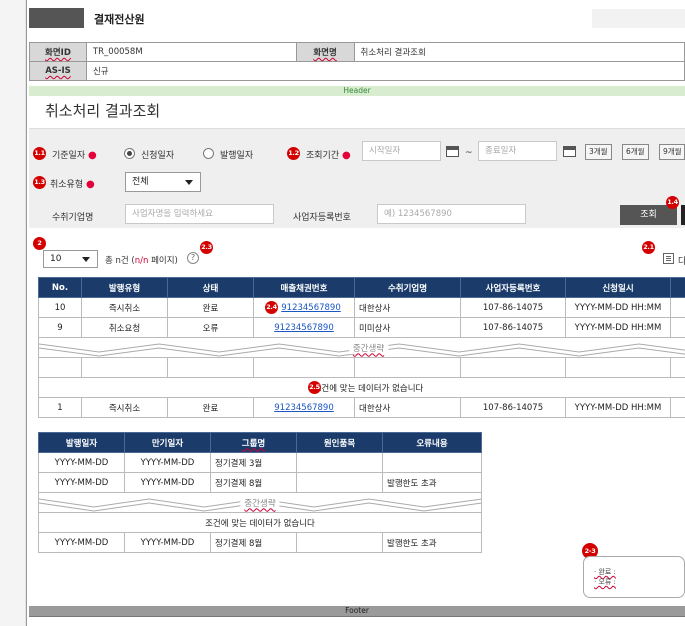  What do you see at coordinates (432, 442) in the screenshot?
I see `col-header-error: 오류내용` at bounding box center [432, 442].